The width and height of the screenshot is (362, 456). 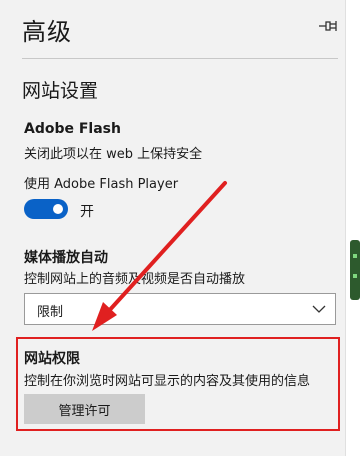 What do you see at coordinates (84, 409) in the screenshot?
I see `manage-permissions-button: 管理许可` at bounding box center [84, 409].